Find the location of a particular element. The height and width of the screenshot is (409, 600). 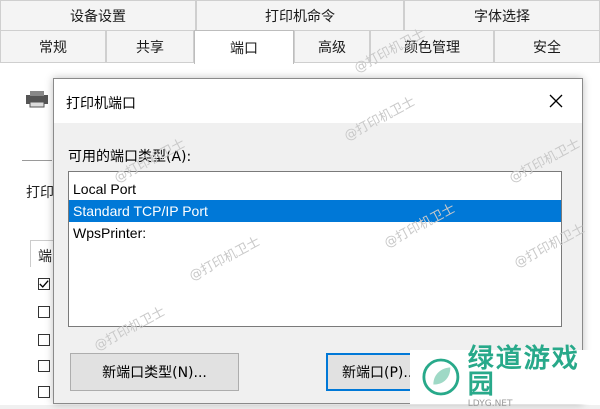

tab-row-bottom: 常规 共享 端口 高级 颜色管理 安全 is located at coordinates (300, 47).